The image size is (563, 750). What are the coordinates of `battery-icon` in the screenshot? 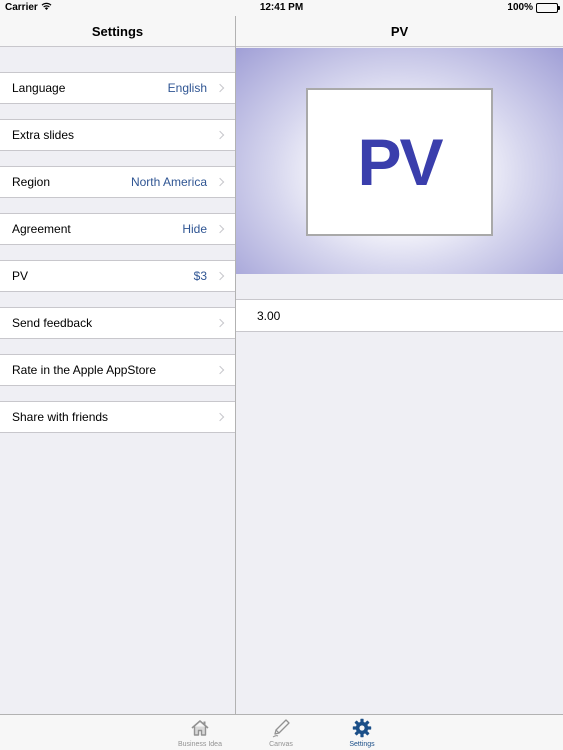 It's located at (548, 7).